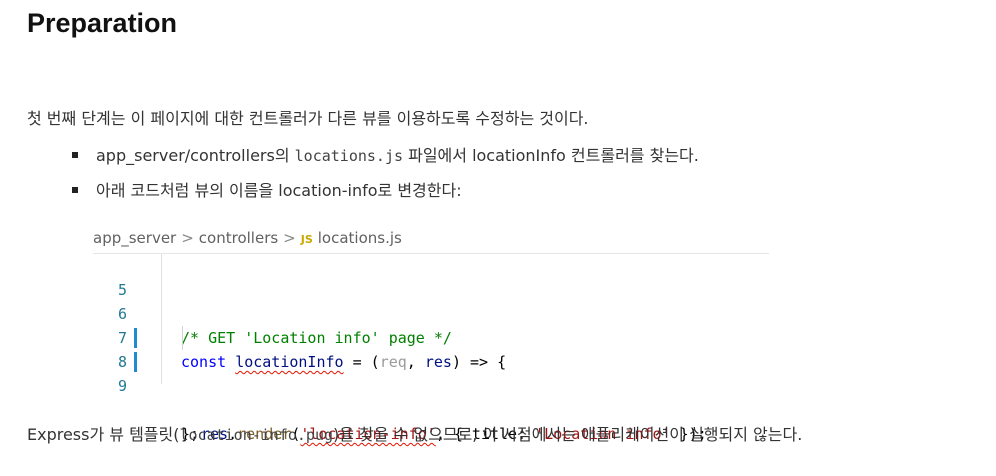 Image resolution: width=996 pixels, height=476 pixels. I want to click on bullet-text-pre: app_server/controllers의, so click(195, 155).